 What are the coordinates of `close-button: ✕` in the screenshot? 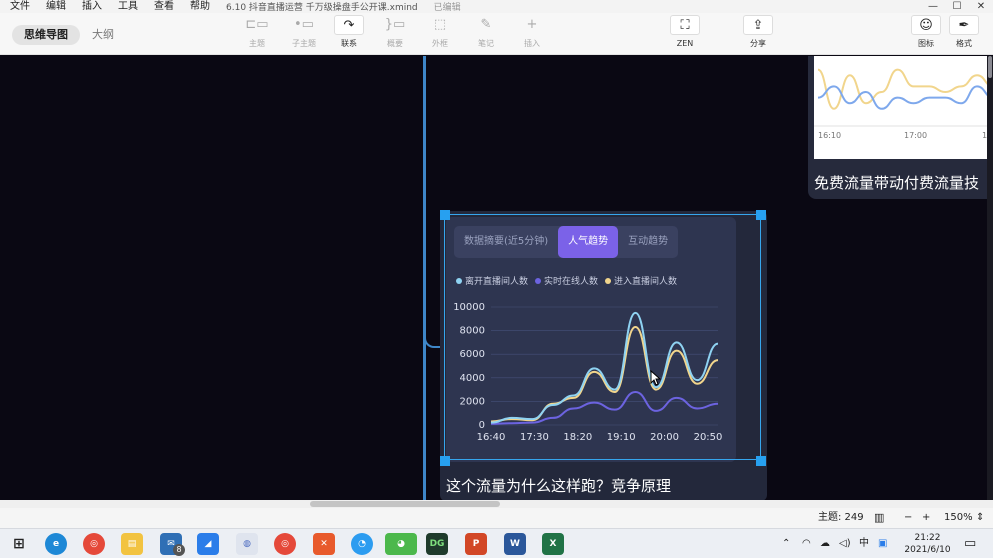 It's located at (981, 6).